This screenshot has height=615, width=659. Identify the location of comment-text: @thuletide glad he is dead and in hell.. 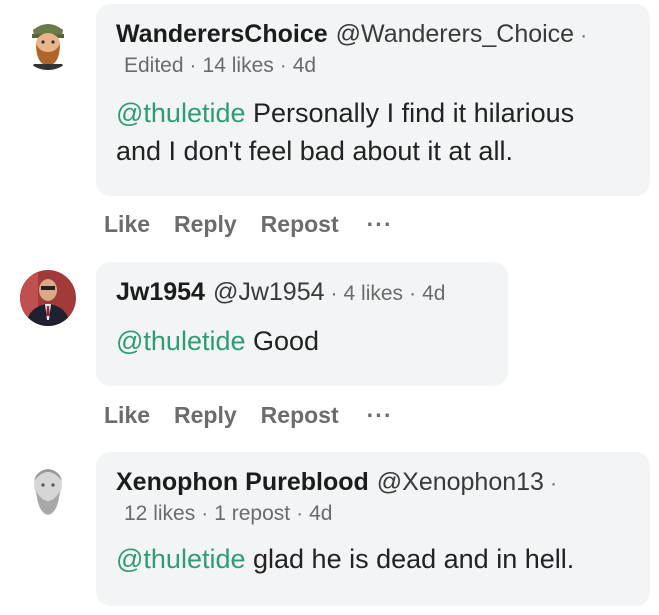
(345, 559).